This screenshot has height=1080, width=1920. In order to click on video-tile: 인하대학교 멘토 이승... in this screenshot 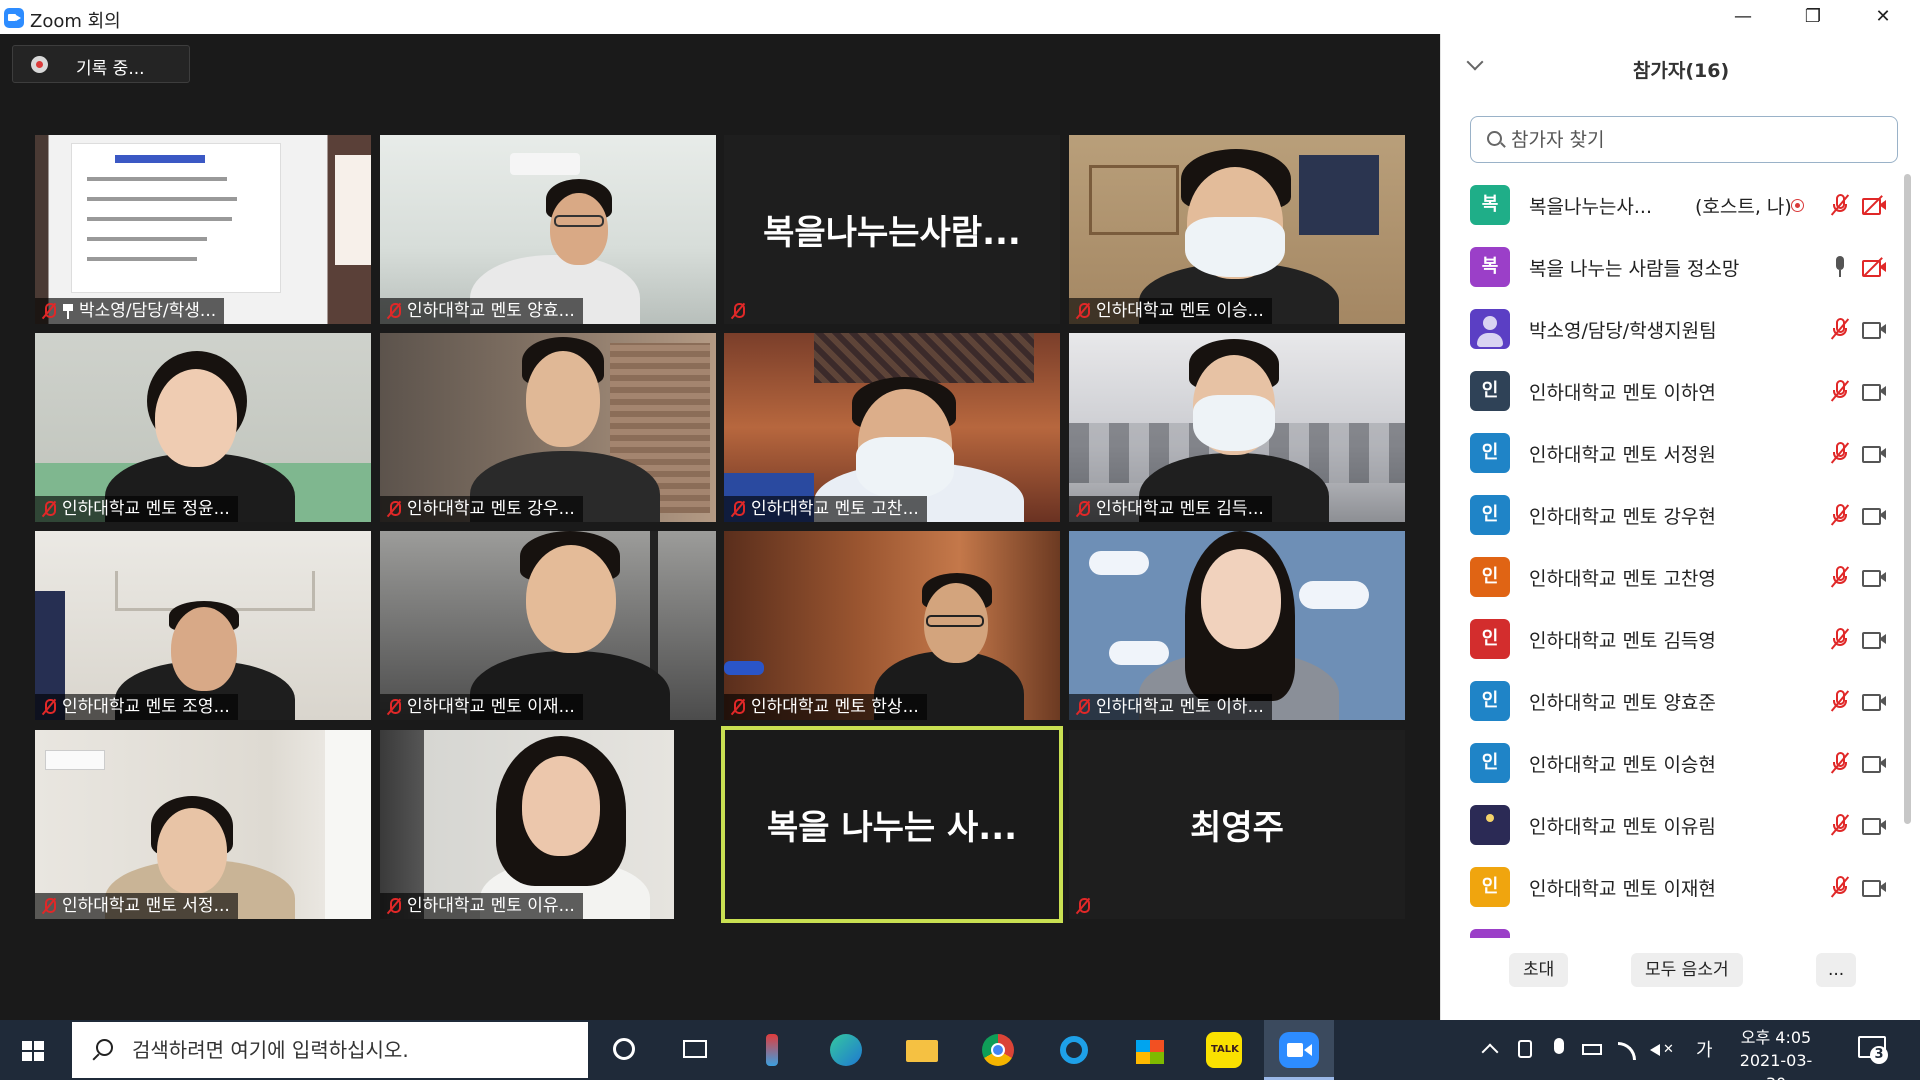, I will do `click(1237, 229)`.